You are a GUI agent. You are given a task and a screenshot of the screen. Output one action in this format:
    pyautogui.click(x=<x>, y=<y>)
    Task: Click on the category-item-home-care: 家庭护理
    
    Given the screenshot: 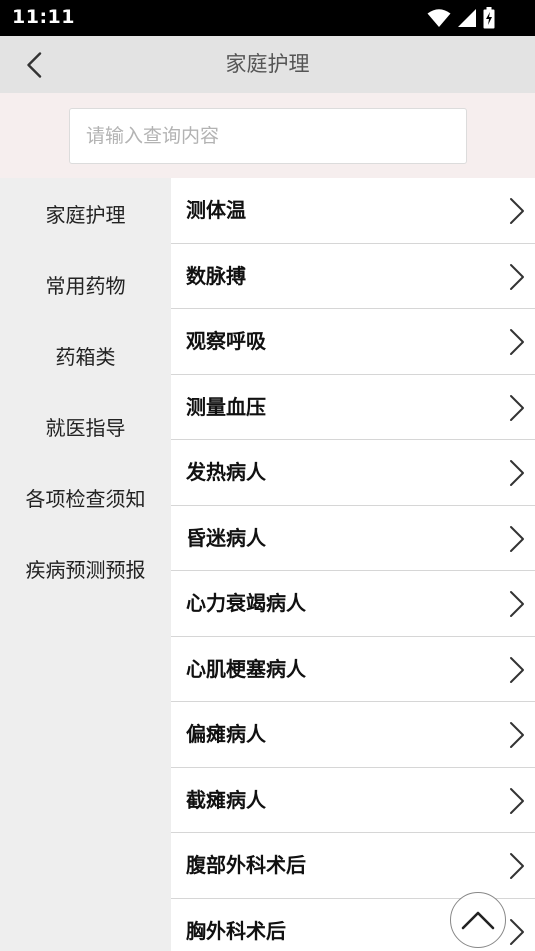 What is the action you would take?
    pyautogui.click(x=85, y=213)
    